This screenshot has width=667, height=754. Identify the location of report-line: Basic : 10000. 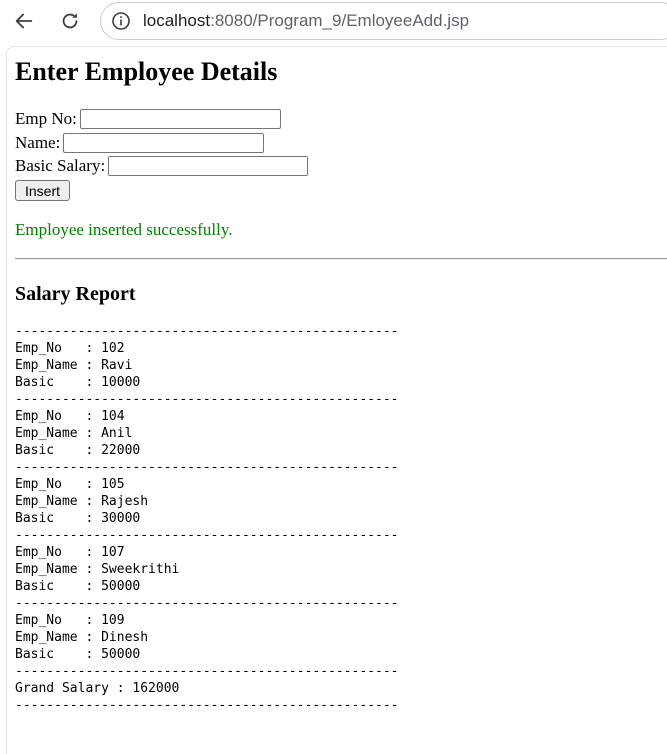
(78, 382).